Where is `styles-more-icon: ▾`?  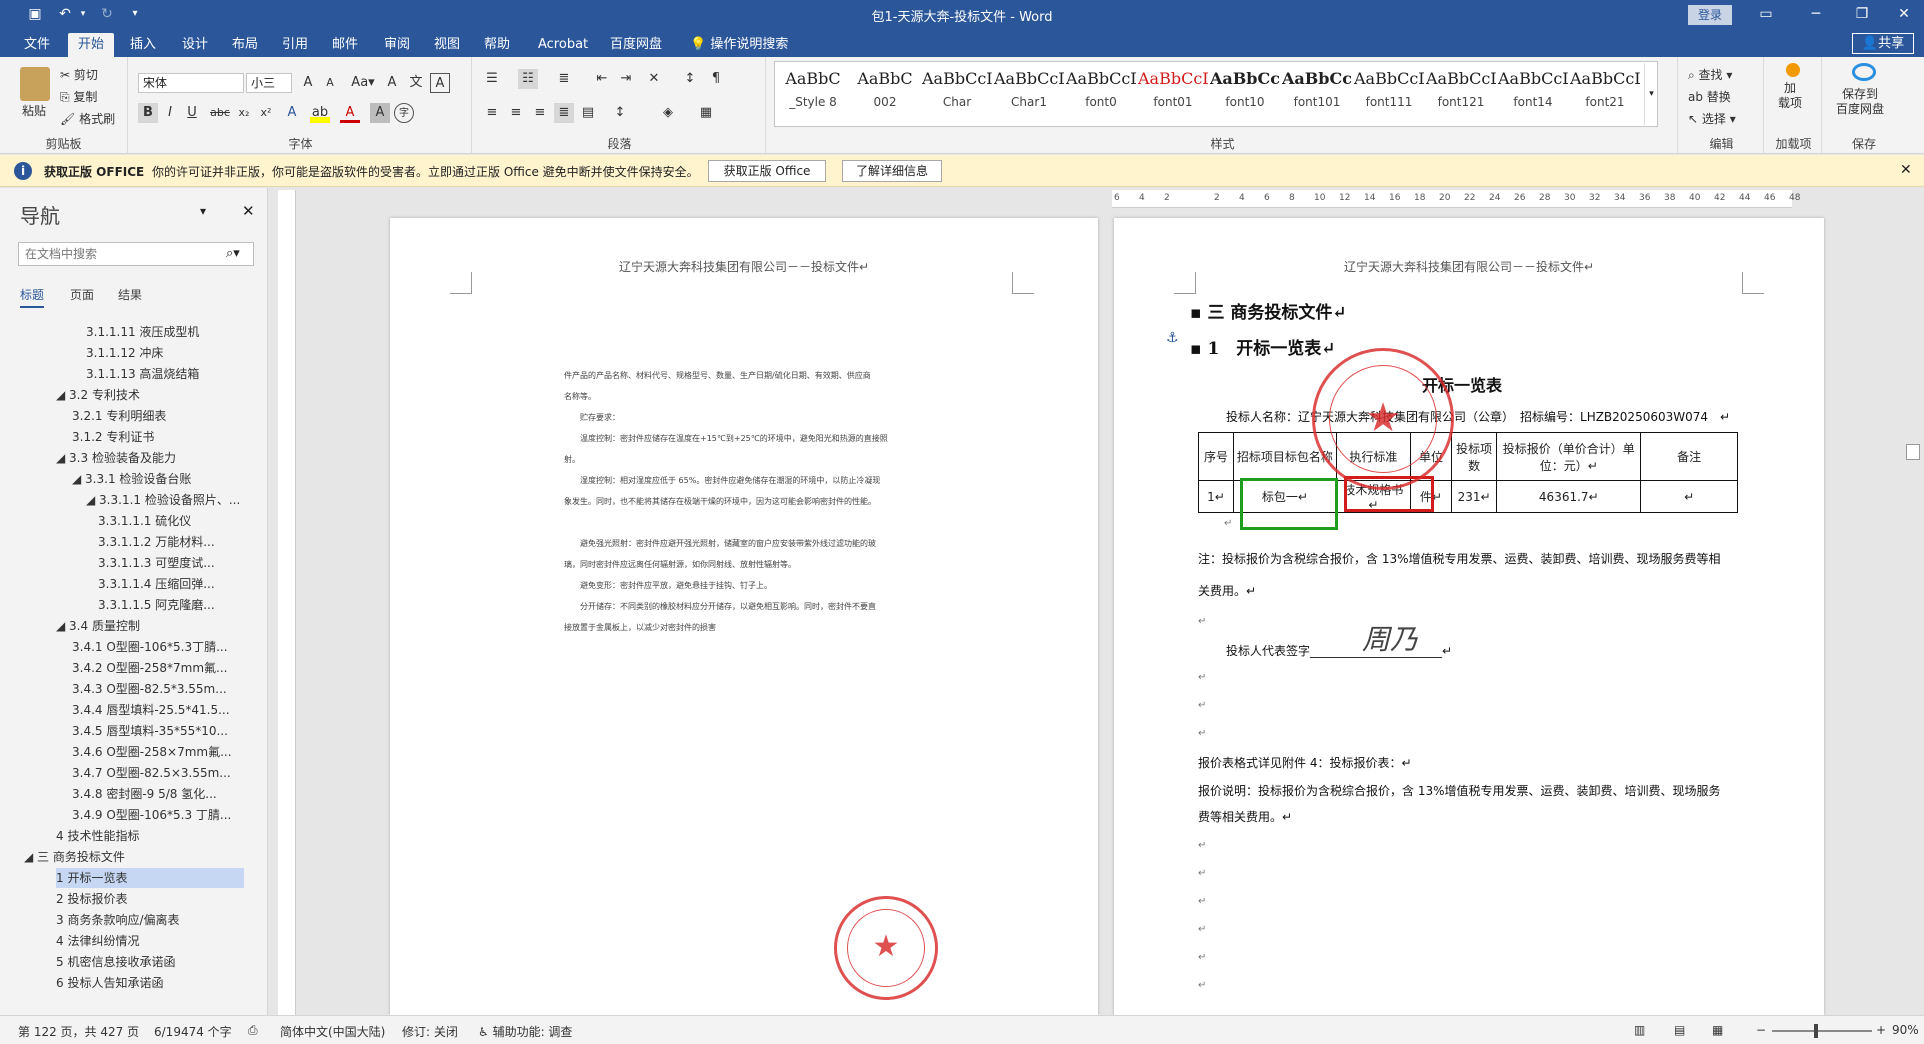
styles-more-icon: ▾ is located at coordinates (1651, 94).